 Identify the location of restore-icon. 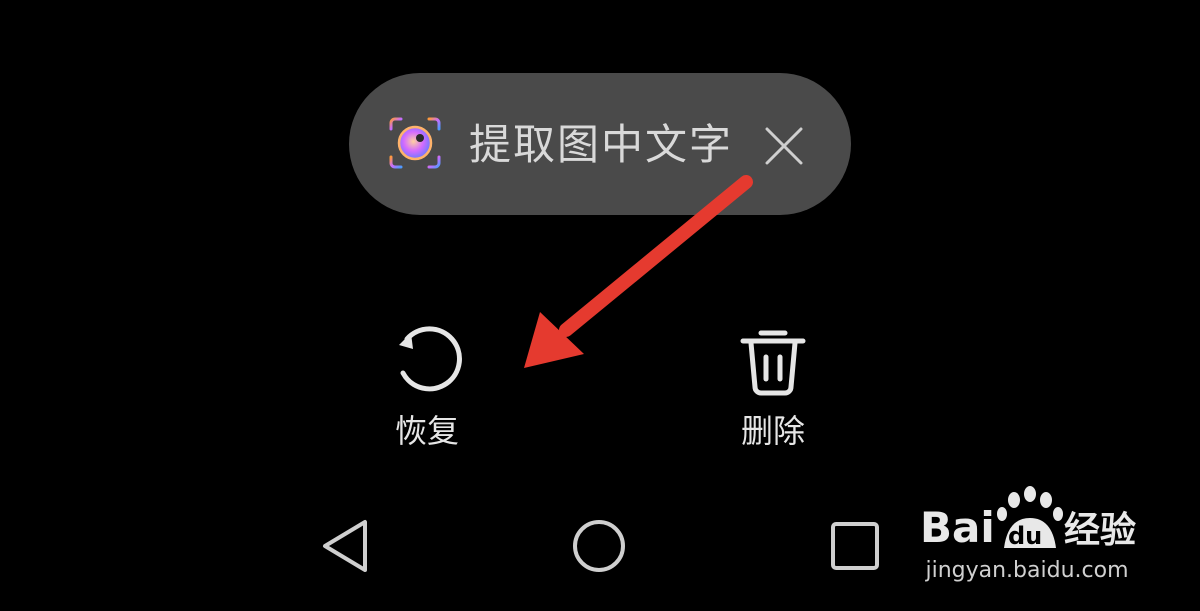
(430, 359).